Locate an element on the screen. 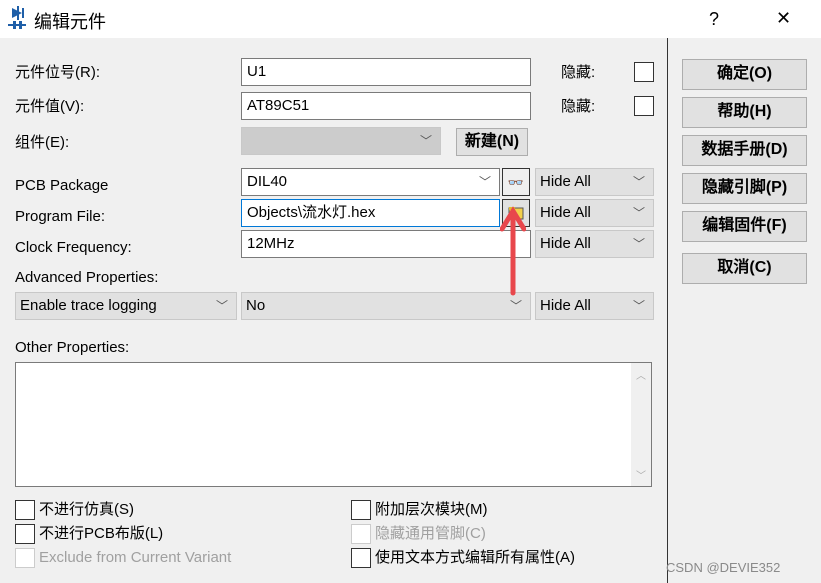 The height and width of the screenshot is (583, 821). scroll-up-icon: ︿ is located at coordinates (641, 374).